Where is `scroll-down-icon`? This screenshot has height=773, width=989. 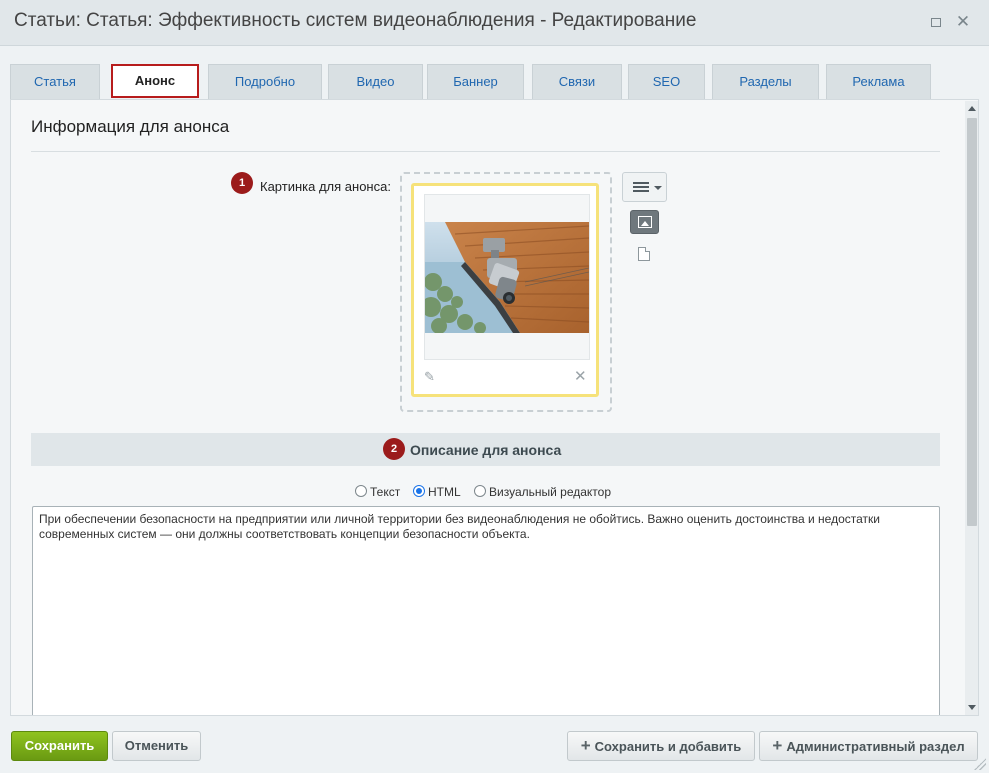 scroll-down-icon is located at coordinates (972, 707).